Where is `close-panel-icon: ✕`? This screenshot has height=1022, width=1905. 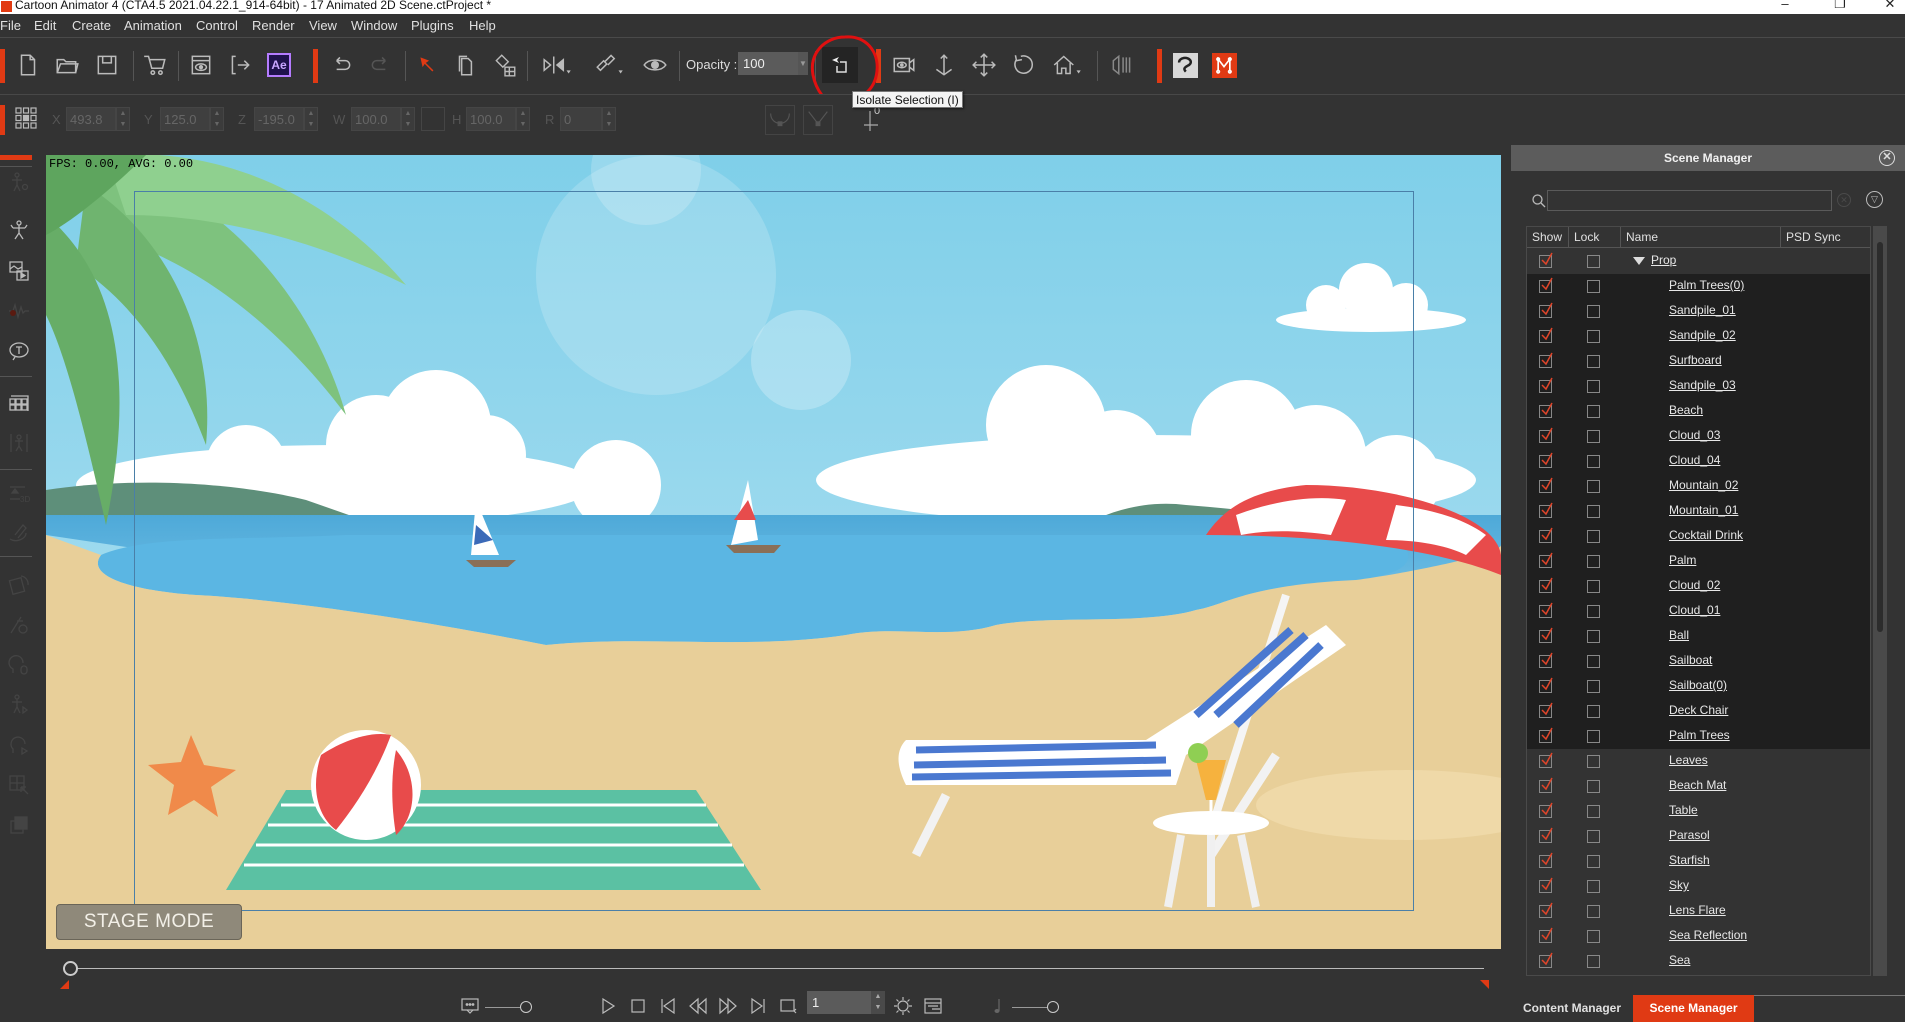 close-panel-icon: ✕ is located at coordinates (1887, 158).